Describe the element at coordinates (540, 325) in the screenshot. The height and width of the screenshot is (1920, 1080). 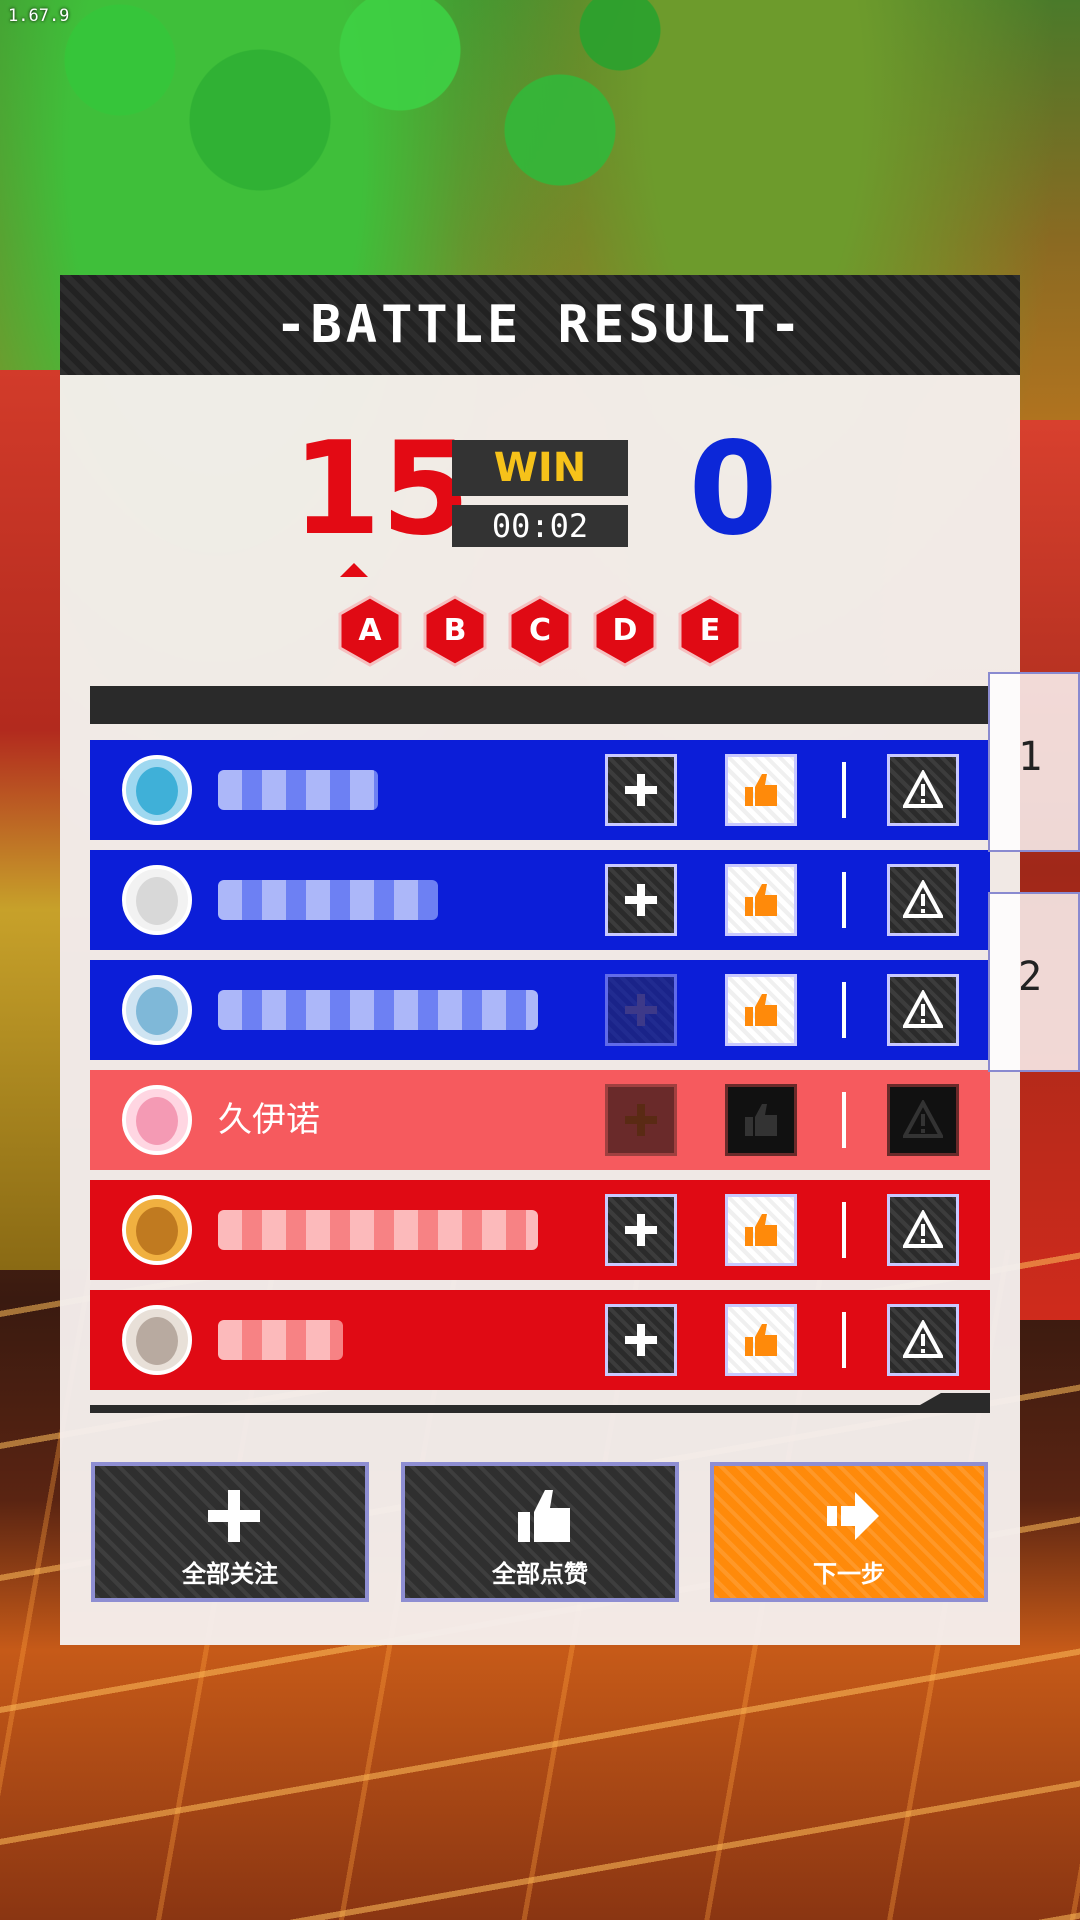
I see `panel-title: -BATTLE RESULT-` at that location.